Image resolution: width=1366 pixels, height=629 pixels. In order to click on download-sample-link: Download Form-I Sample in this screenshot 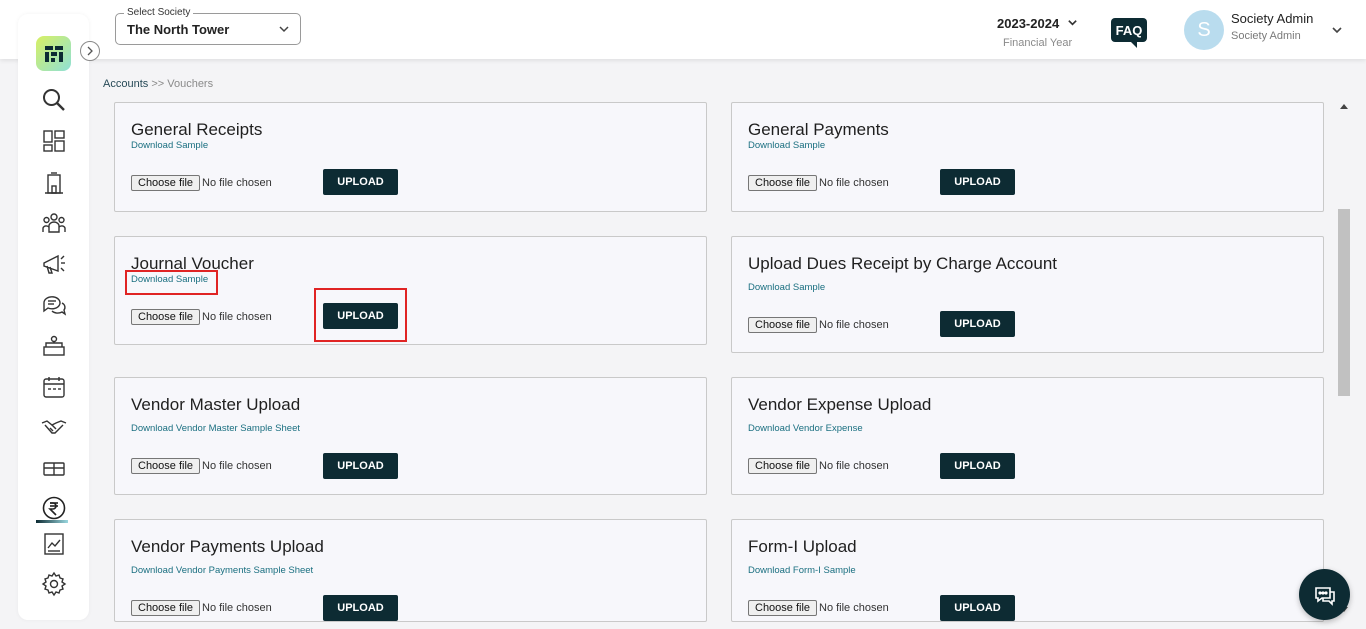, I will do `click(802, 570)`.